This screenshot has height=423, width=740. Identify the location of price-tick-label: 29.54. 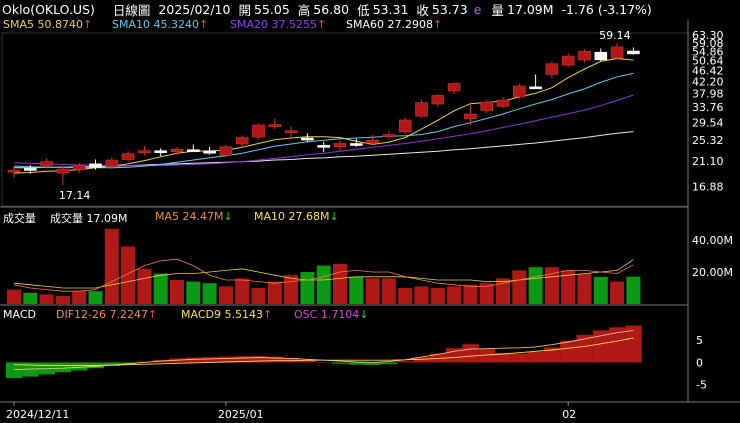
(708, 123).